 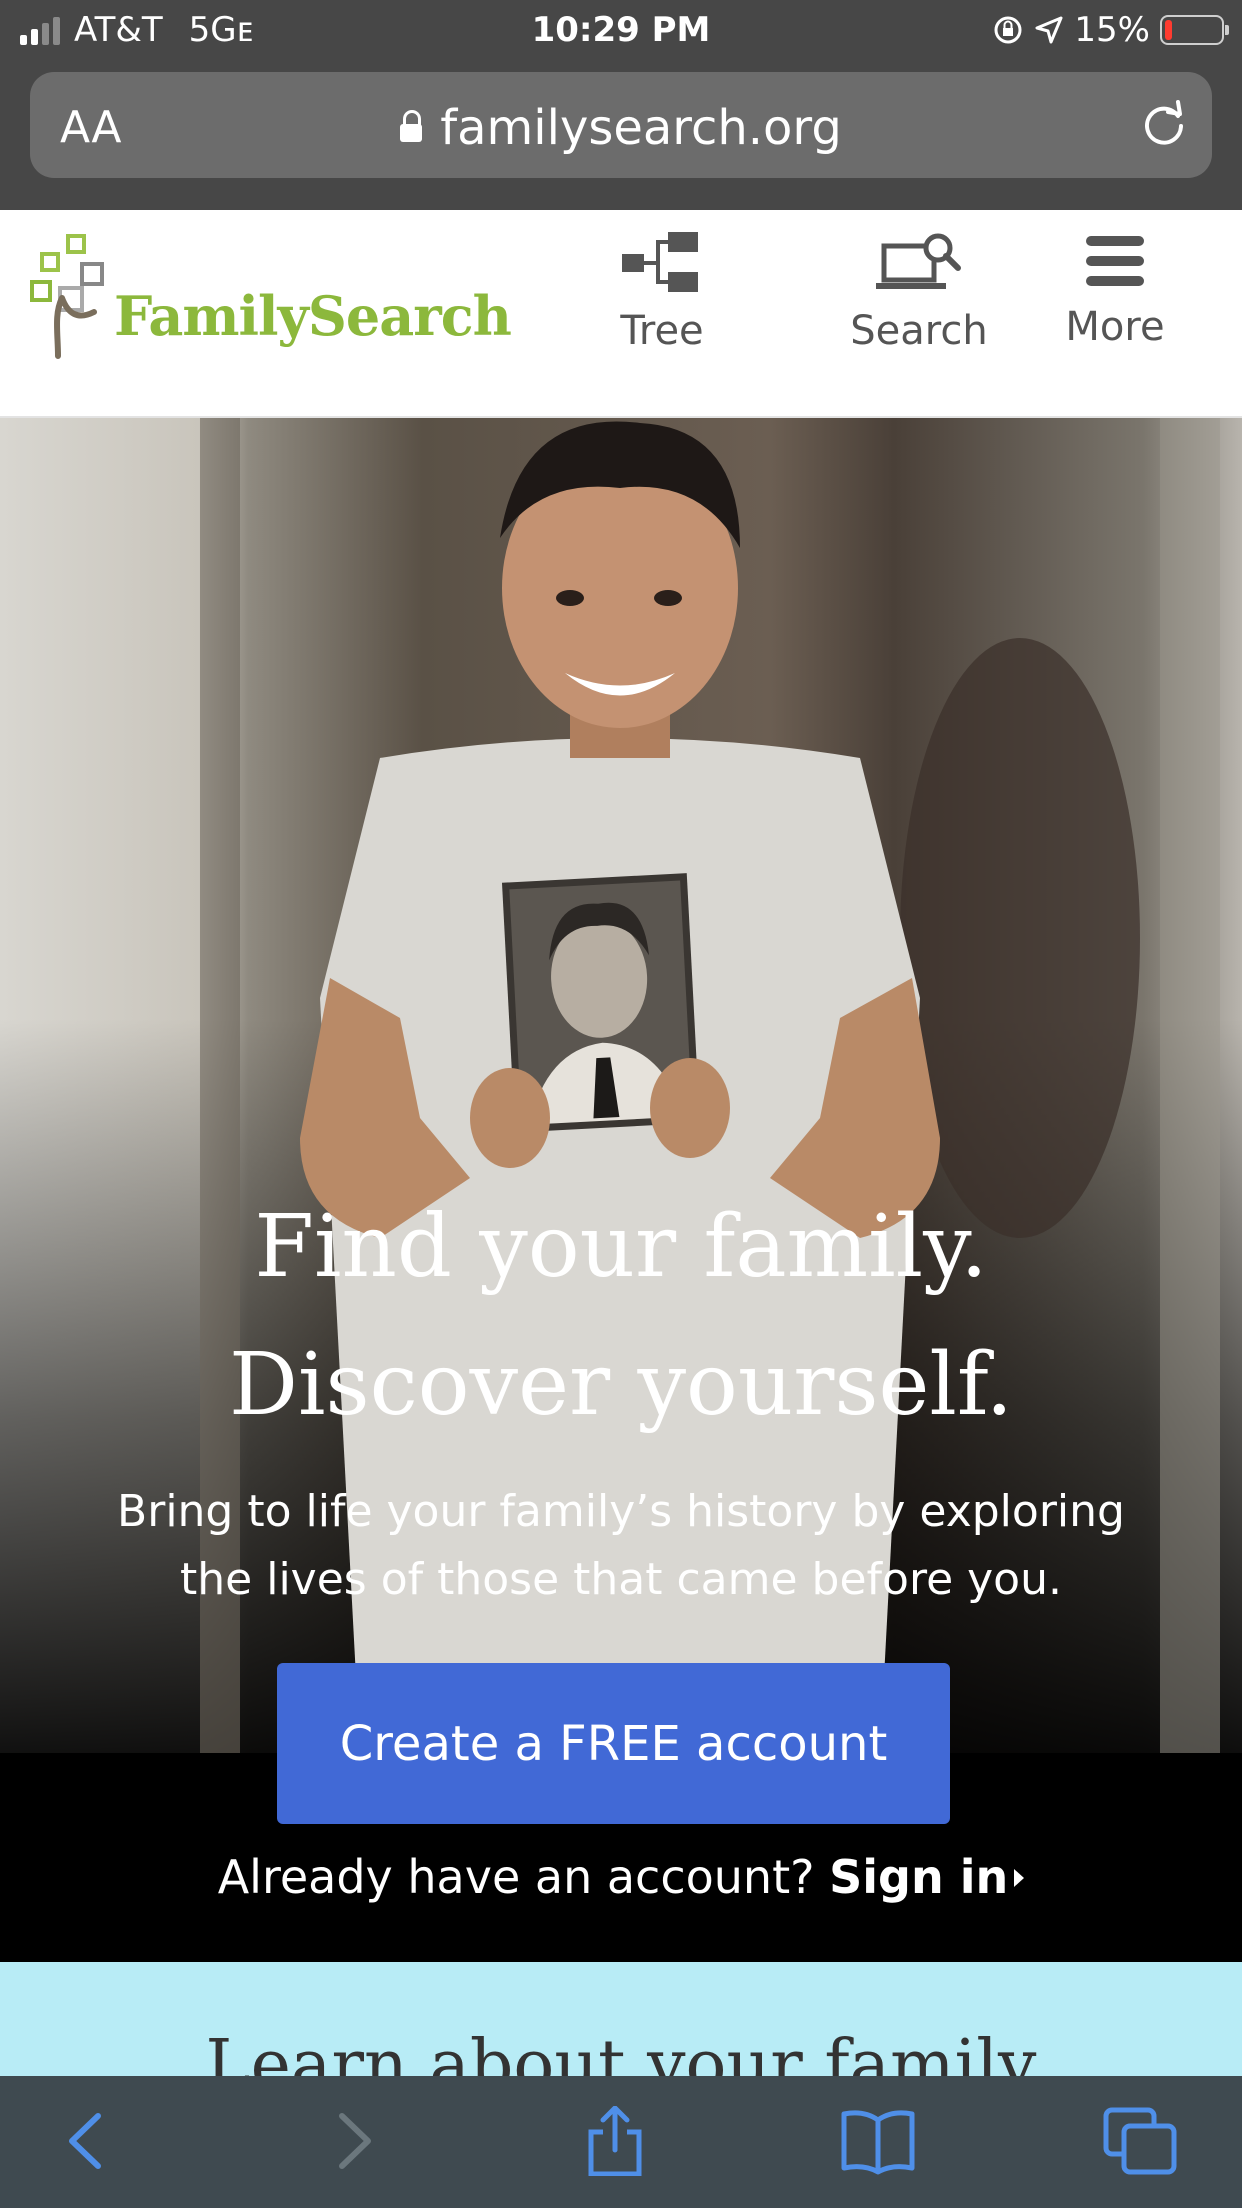 What do you see at coordinates (662, 331) in the screenshot?
I see `nav-tree-label: Tree` at bounding box center [662, 331].